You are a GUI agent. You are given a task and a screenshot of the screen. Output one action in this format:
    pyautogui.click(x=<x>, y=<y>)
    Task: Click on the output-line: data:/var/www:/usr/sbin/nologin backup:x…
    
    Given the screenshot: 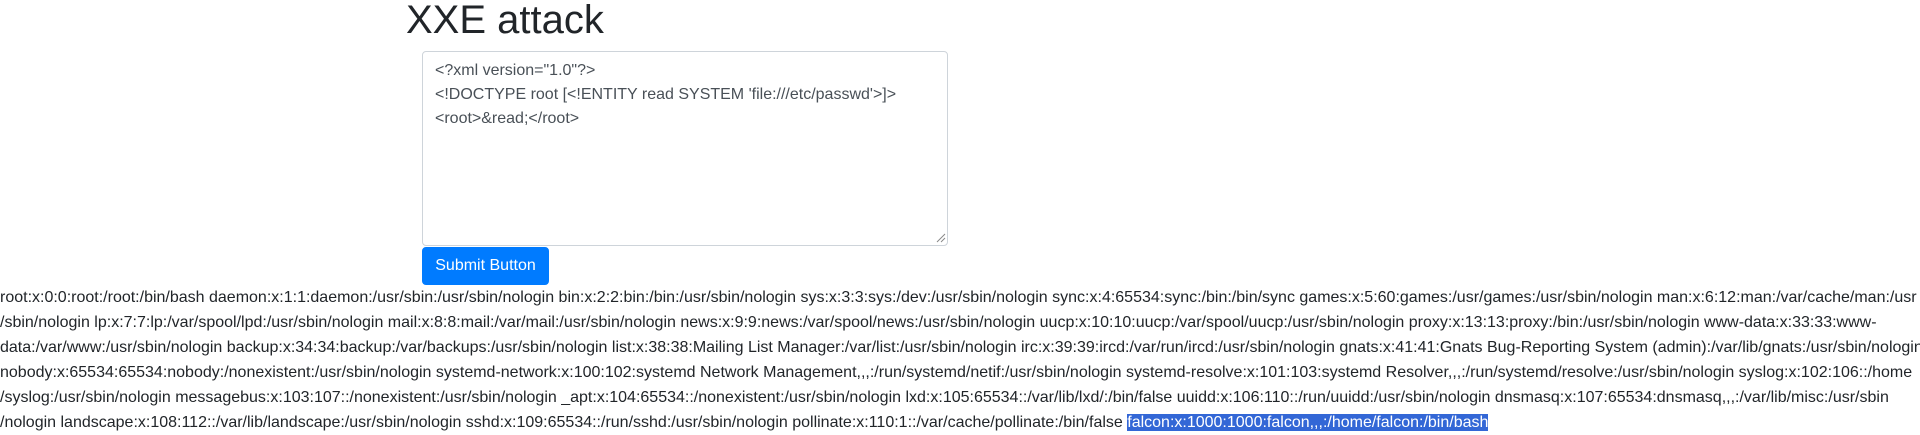 What is the action you would take?
    pyautogui.click(x=960, y=347)
    